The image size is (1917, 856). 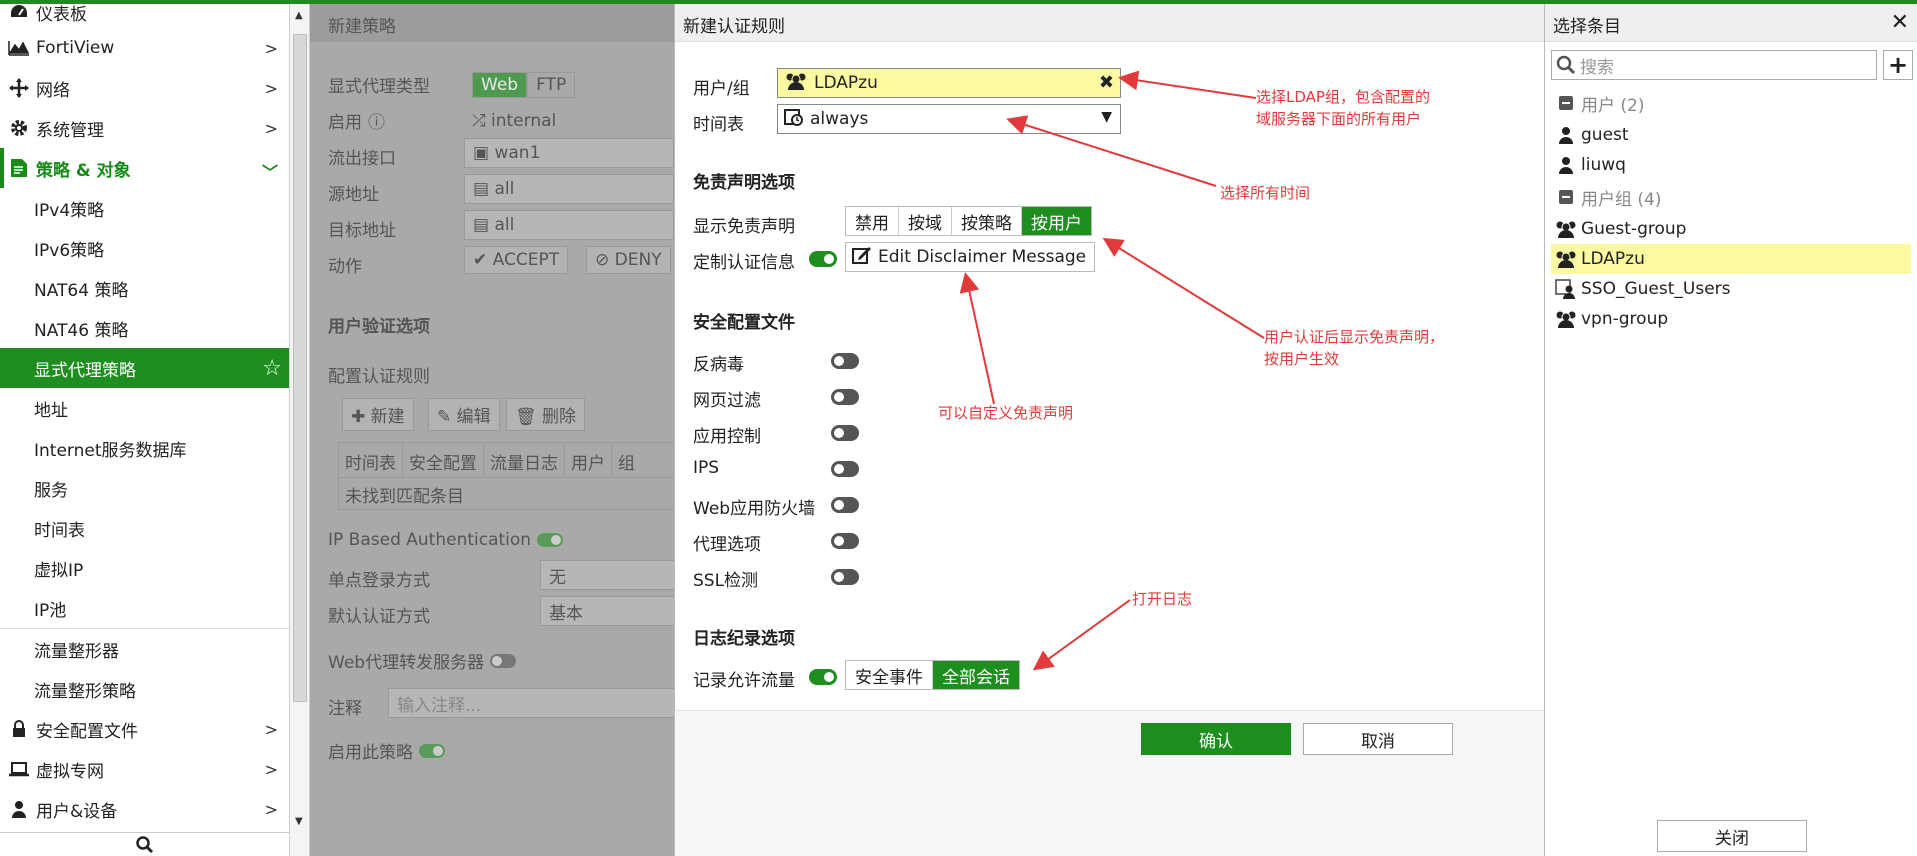 What do you see at coordinates (144, 608) in the screenshot?
I see `sidebar-item-ip-pools: IP池` at bounding box center [144, 608].